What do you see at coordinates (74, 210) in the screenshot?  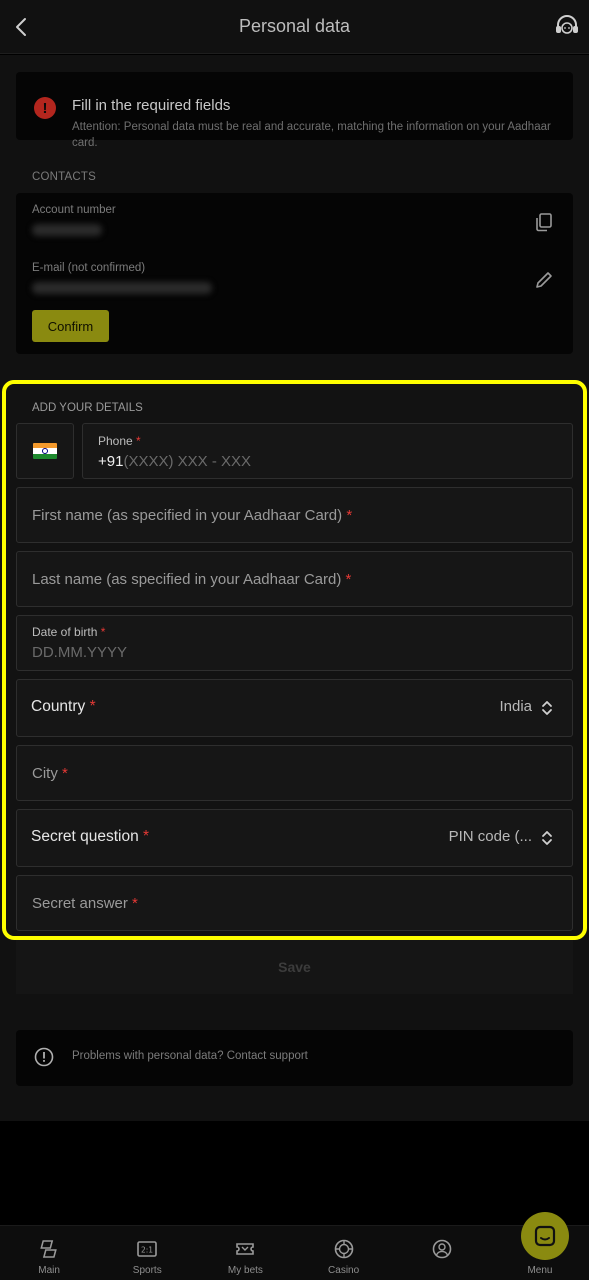 I see `account-number-label: Account number` at bounding box center [74, 210].